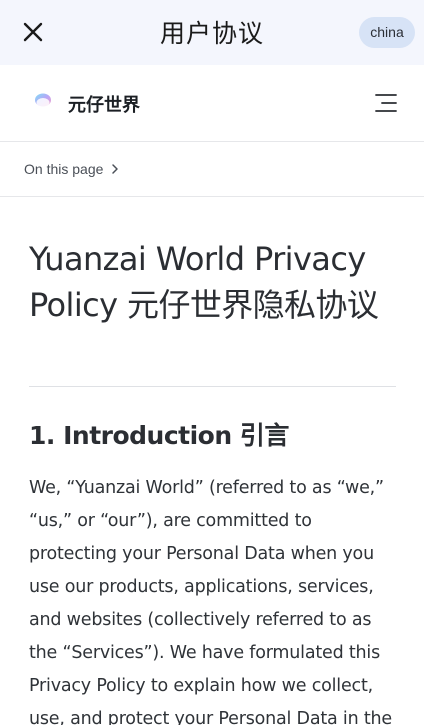 The width and height of the screenshot is (424, 725). I want to click on region-badge: china, so click(387, 32).